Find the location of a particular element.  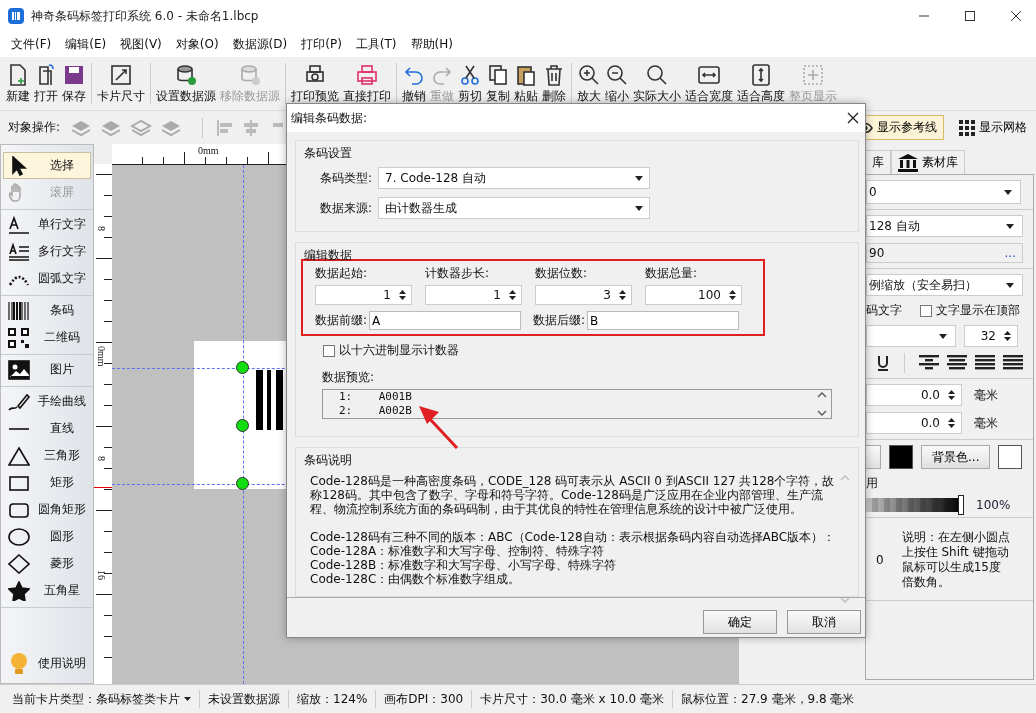

card-type-selector: 当前卡片类型：条码标签类卡片 is located at coordinates (101, 699).